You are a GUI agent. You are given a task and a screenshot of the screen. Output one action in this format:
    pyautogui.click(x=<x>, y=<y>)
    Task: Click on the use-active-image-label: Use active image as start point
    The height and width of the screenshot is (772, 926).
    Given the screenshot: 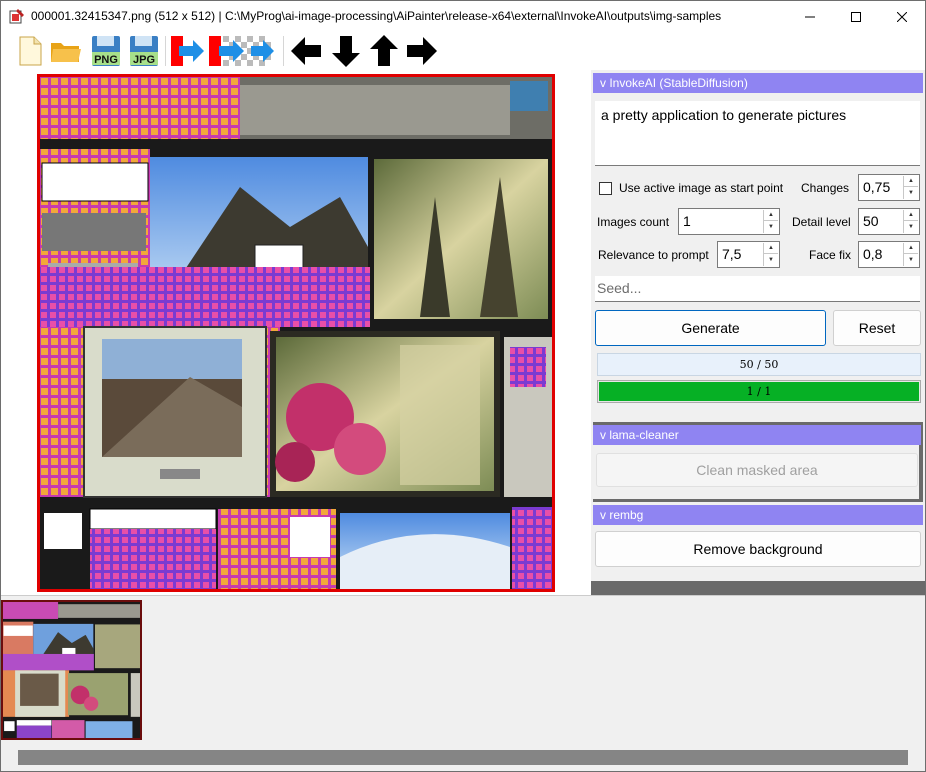 What is the action you would take?
    pyautogui.click(x=701, y=188)
    